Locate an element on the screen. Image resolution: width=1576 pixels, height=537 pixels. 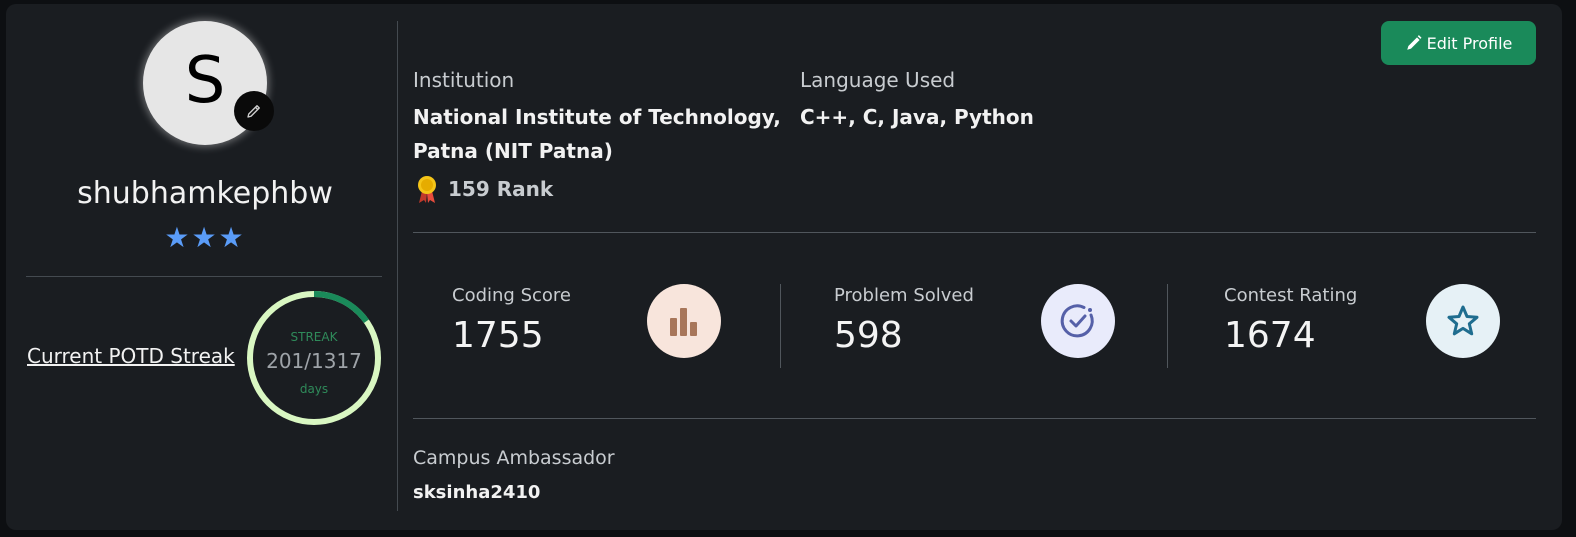
star-icon is located at coordinates (1463, 320).